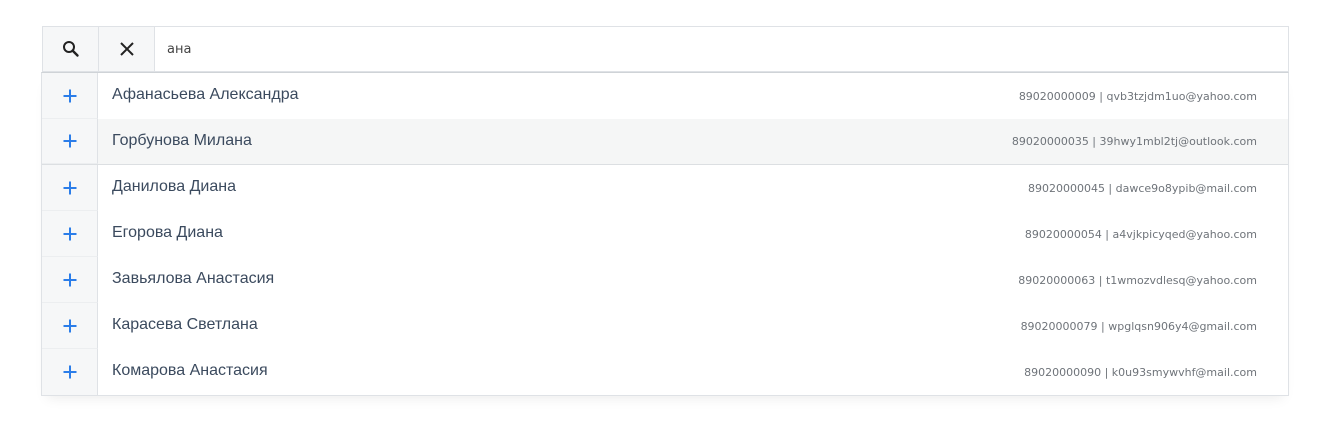 Image resolution: width=1329 pixels, height=422 pixels. What do you see at coordinates (182, 140) in the screenshot?
I see `contact-name: Горбунова Милана` at bounding box center [182, 140].